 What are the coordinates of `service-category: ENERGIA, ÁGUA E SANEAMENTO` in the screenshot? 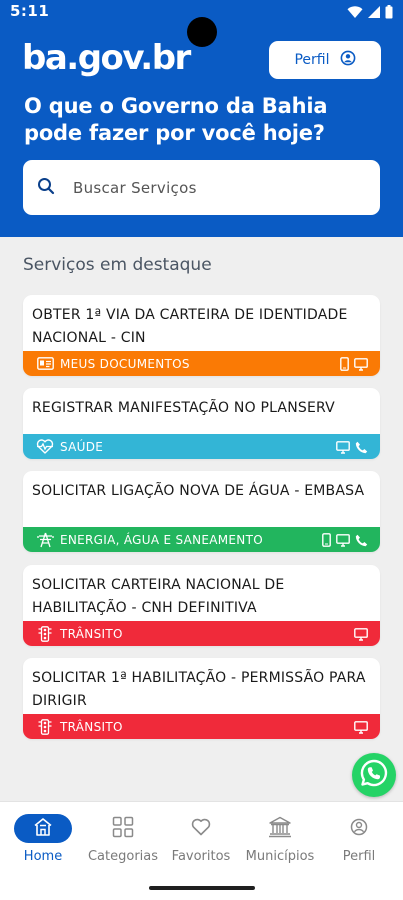 It's located at (161, 539).